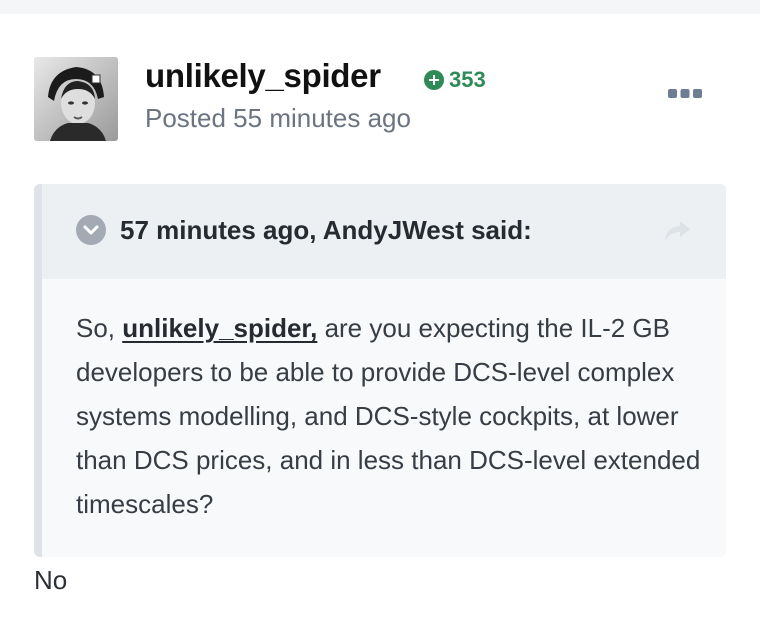 The height and width of the screenshot is (626, 760). I want to click on quote-share-button, so click(677, 231).